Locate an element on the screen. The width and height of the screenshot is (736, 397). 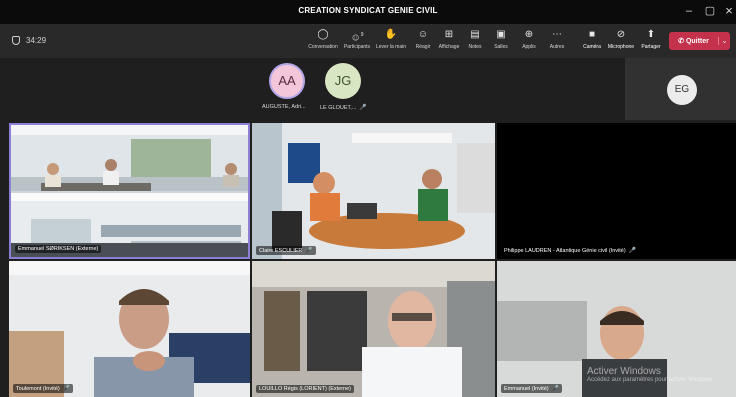
video-tile: LOUILLO Régis (LORIENT) (Externe) is located at coordinates (373, 329).